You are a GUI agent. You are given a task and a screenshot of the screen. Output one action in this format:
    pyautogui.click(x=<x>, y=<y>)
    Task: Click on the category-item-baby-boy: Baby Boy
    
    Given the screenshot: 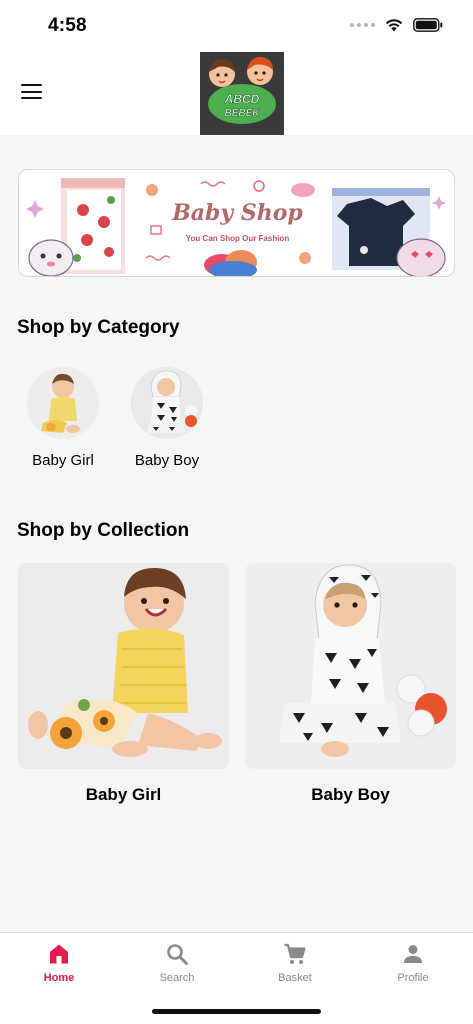 What is the action you would take?
    pyautogui.click(x=167, y=418)
    